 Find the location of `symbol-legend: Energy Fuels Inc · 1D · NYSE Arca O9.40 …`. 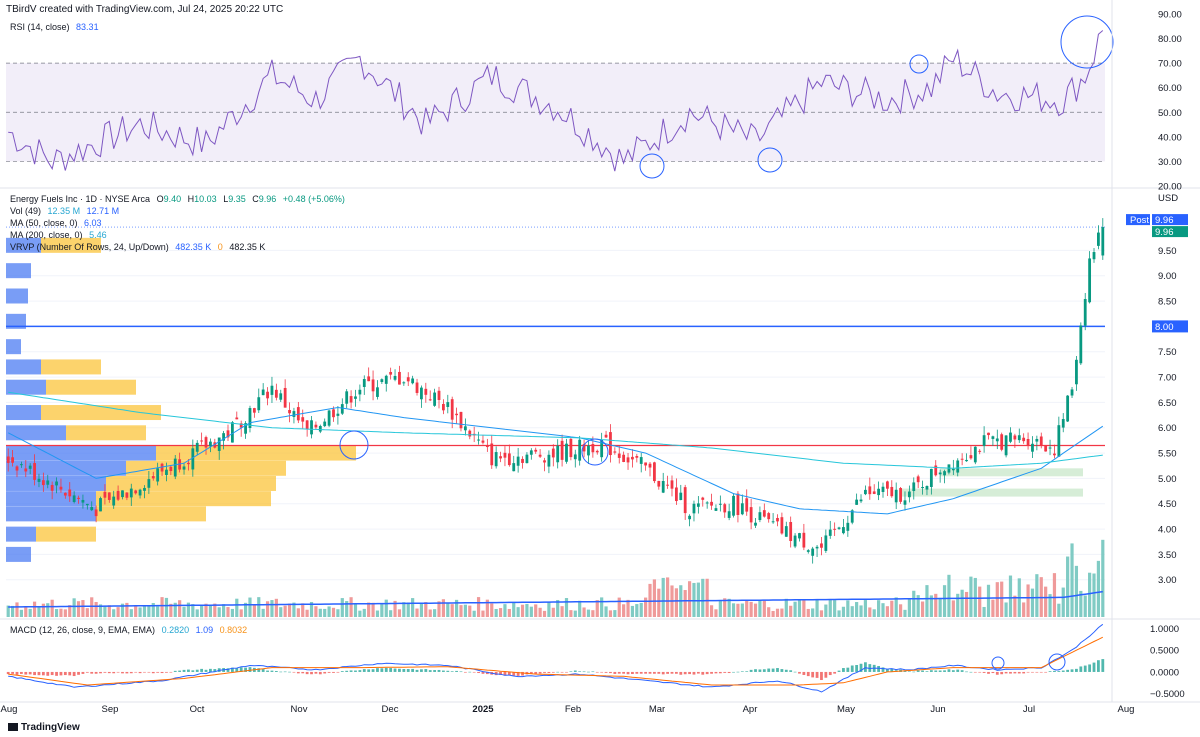

symbol-legend: Energy Fuels Inc · 1D · NYSE Arca O9.40 … is located at coordinates (179, 199).